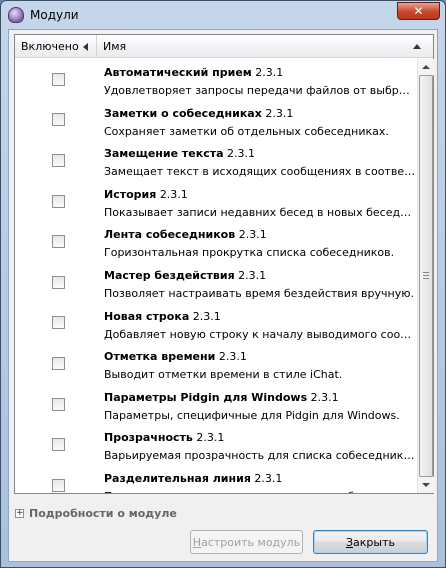 This screenshot has width=446, height=568. Describe the element at coordinates (169, 275) in the screenshot. I see `plugin-name: Мастер бездействия` at that location.